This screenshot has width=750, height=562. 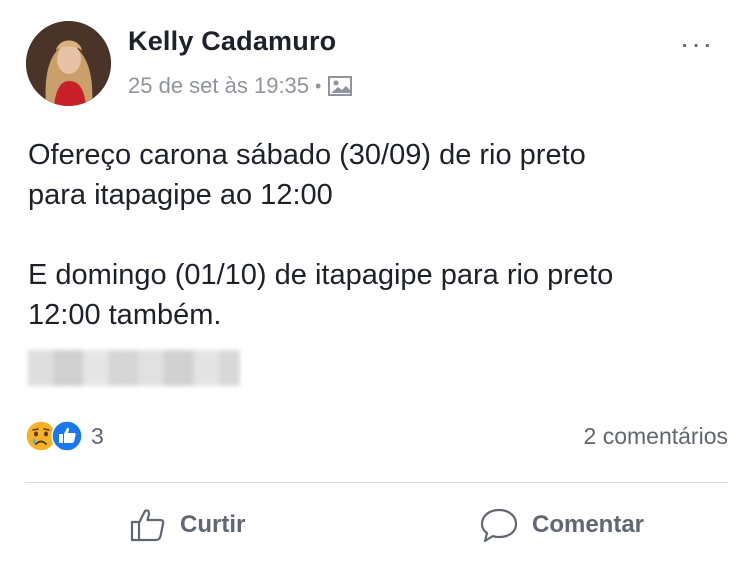 What do you see at coordinates (232, 41) in the screenshot?
I see `author-name: Kelly Cadamuro` at bounding box center [232, 41].